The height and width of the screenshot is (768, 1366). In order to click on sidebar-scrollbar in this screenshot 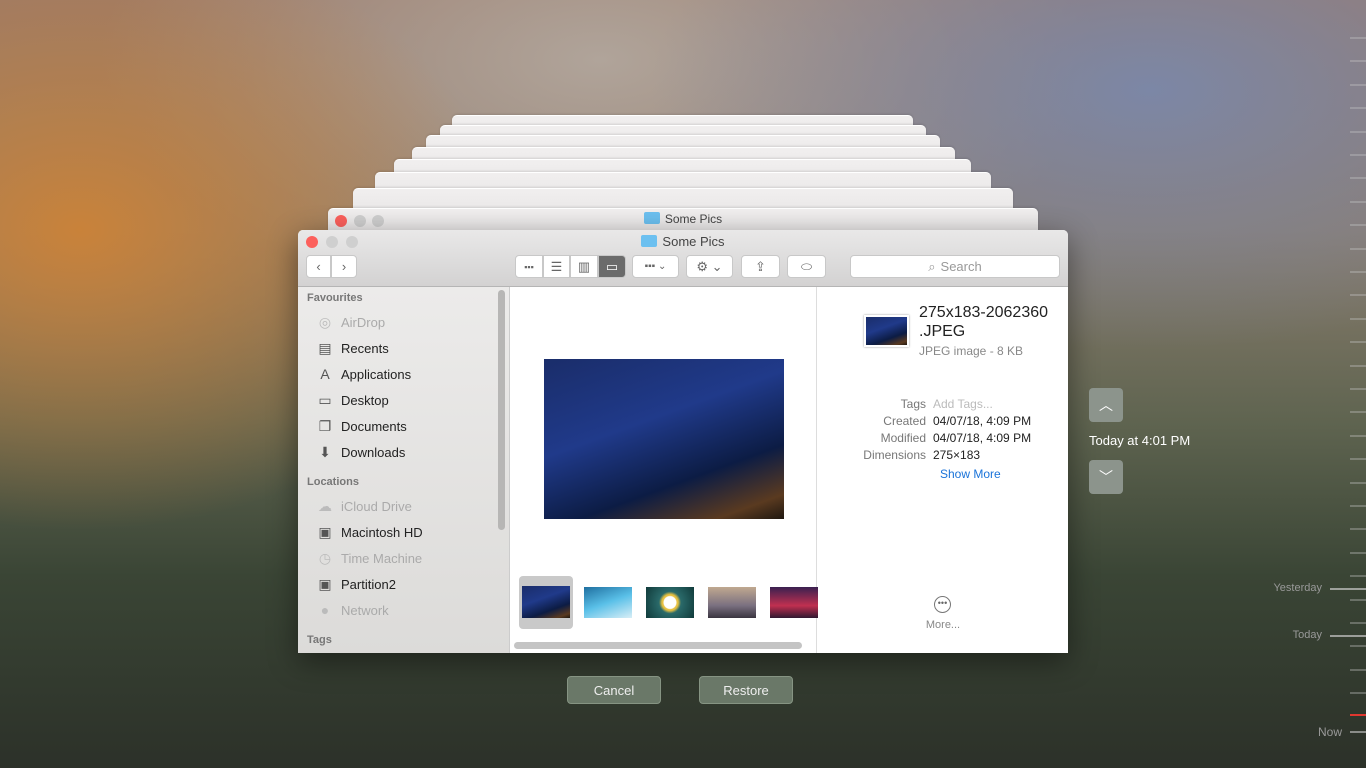, I will do `click(501, 410)`.